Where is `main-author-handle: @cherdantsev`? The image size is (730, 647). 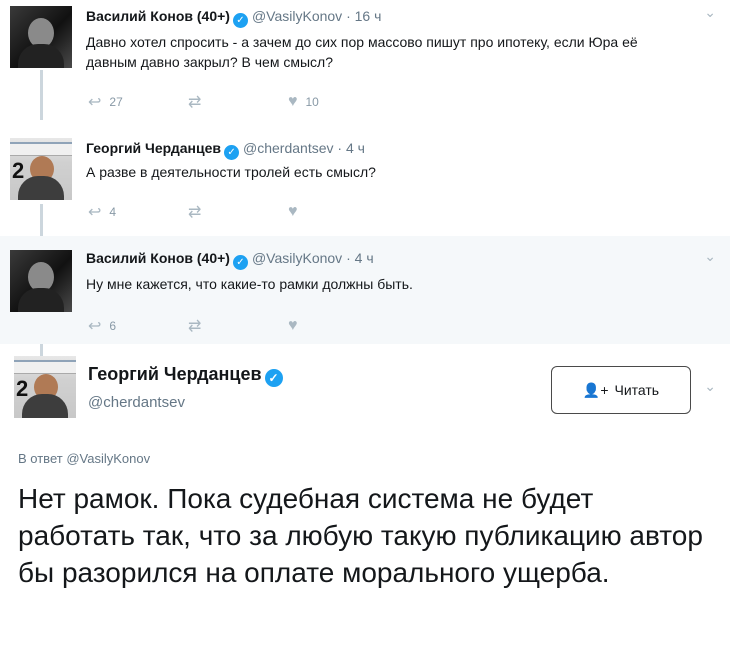 main-author-handle: @cherdantsev is located at coordinates (136, 402).